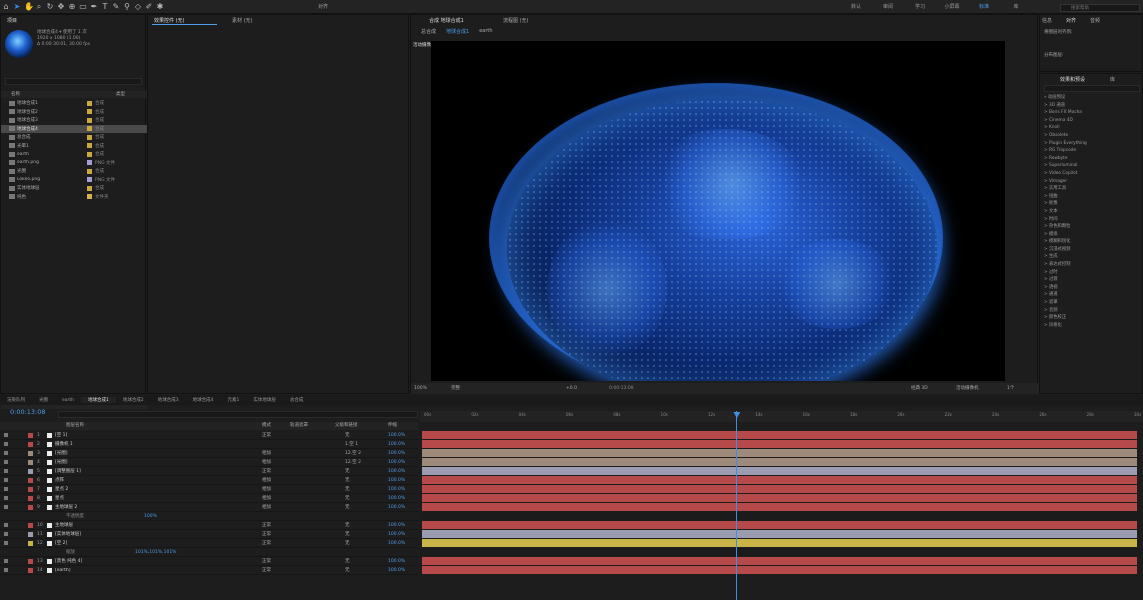 This screenshot has height=600, width=1143. What do you see at coordinates (238, 414) in the screenshot?
I see `layer-search-input` at bounding box center [238, 414].